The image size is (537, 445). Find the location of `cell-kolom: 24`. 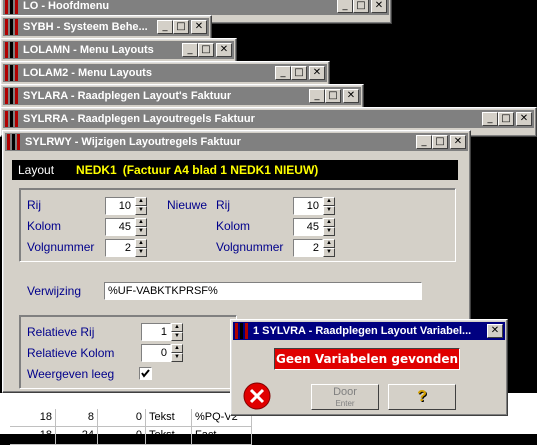

cell-kolom: 24 is located at coordinates (77, 436).